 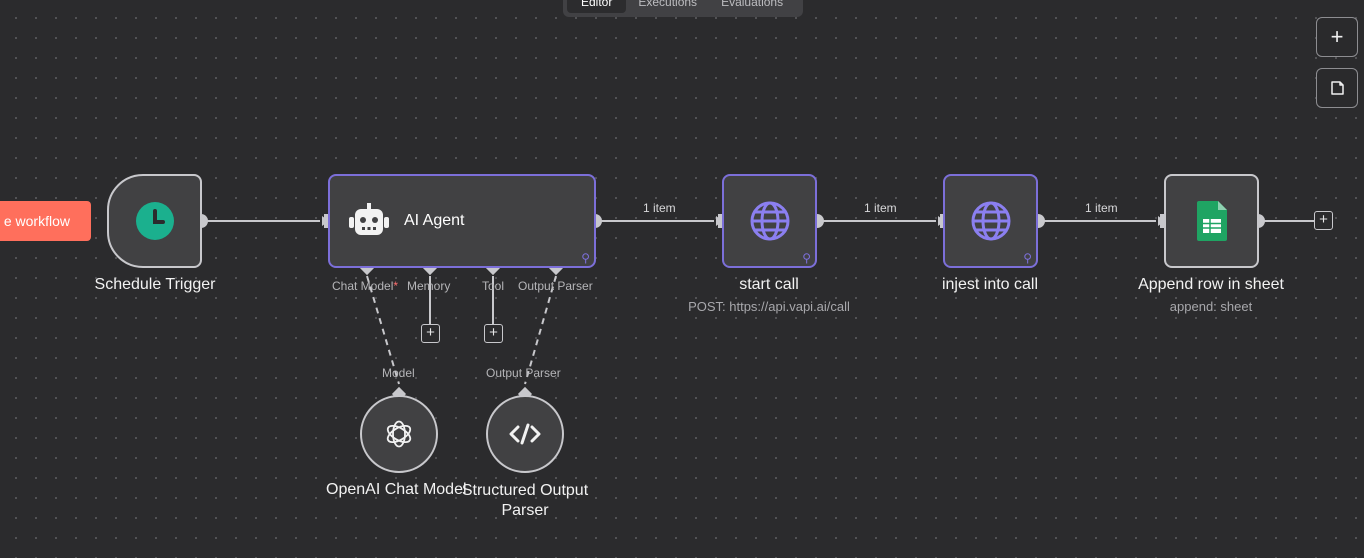 What do you see at coordinates (493, 286) in the screenshot?
I see `port-tool: Tool` at bounding box center [493, 286].